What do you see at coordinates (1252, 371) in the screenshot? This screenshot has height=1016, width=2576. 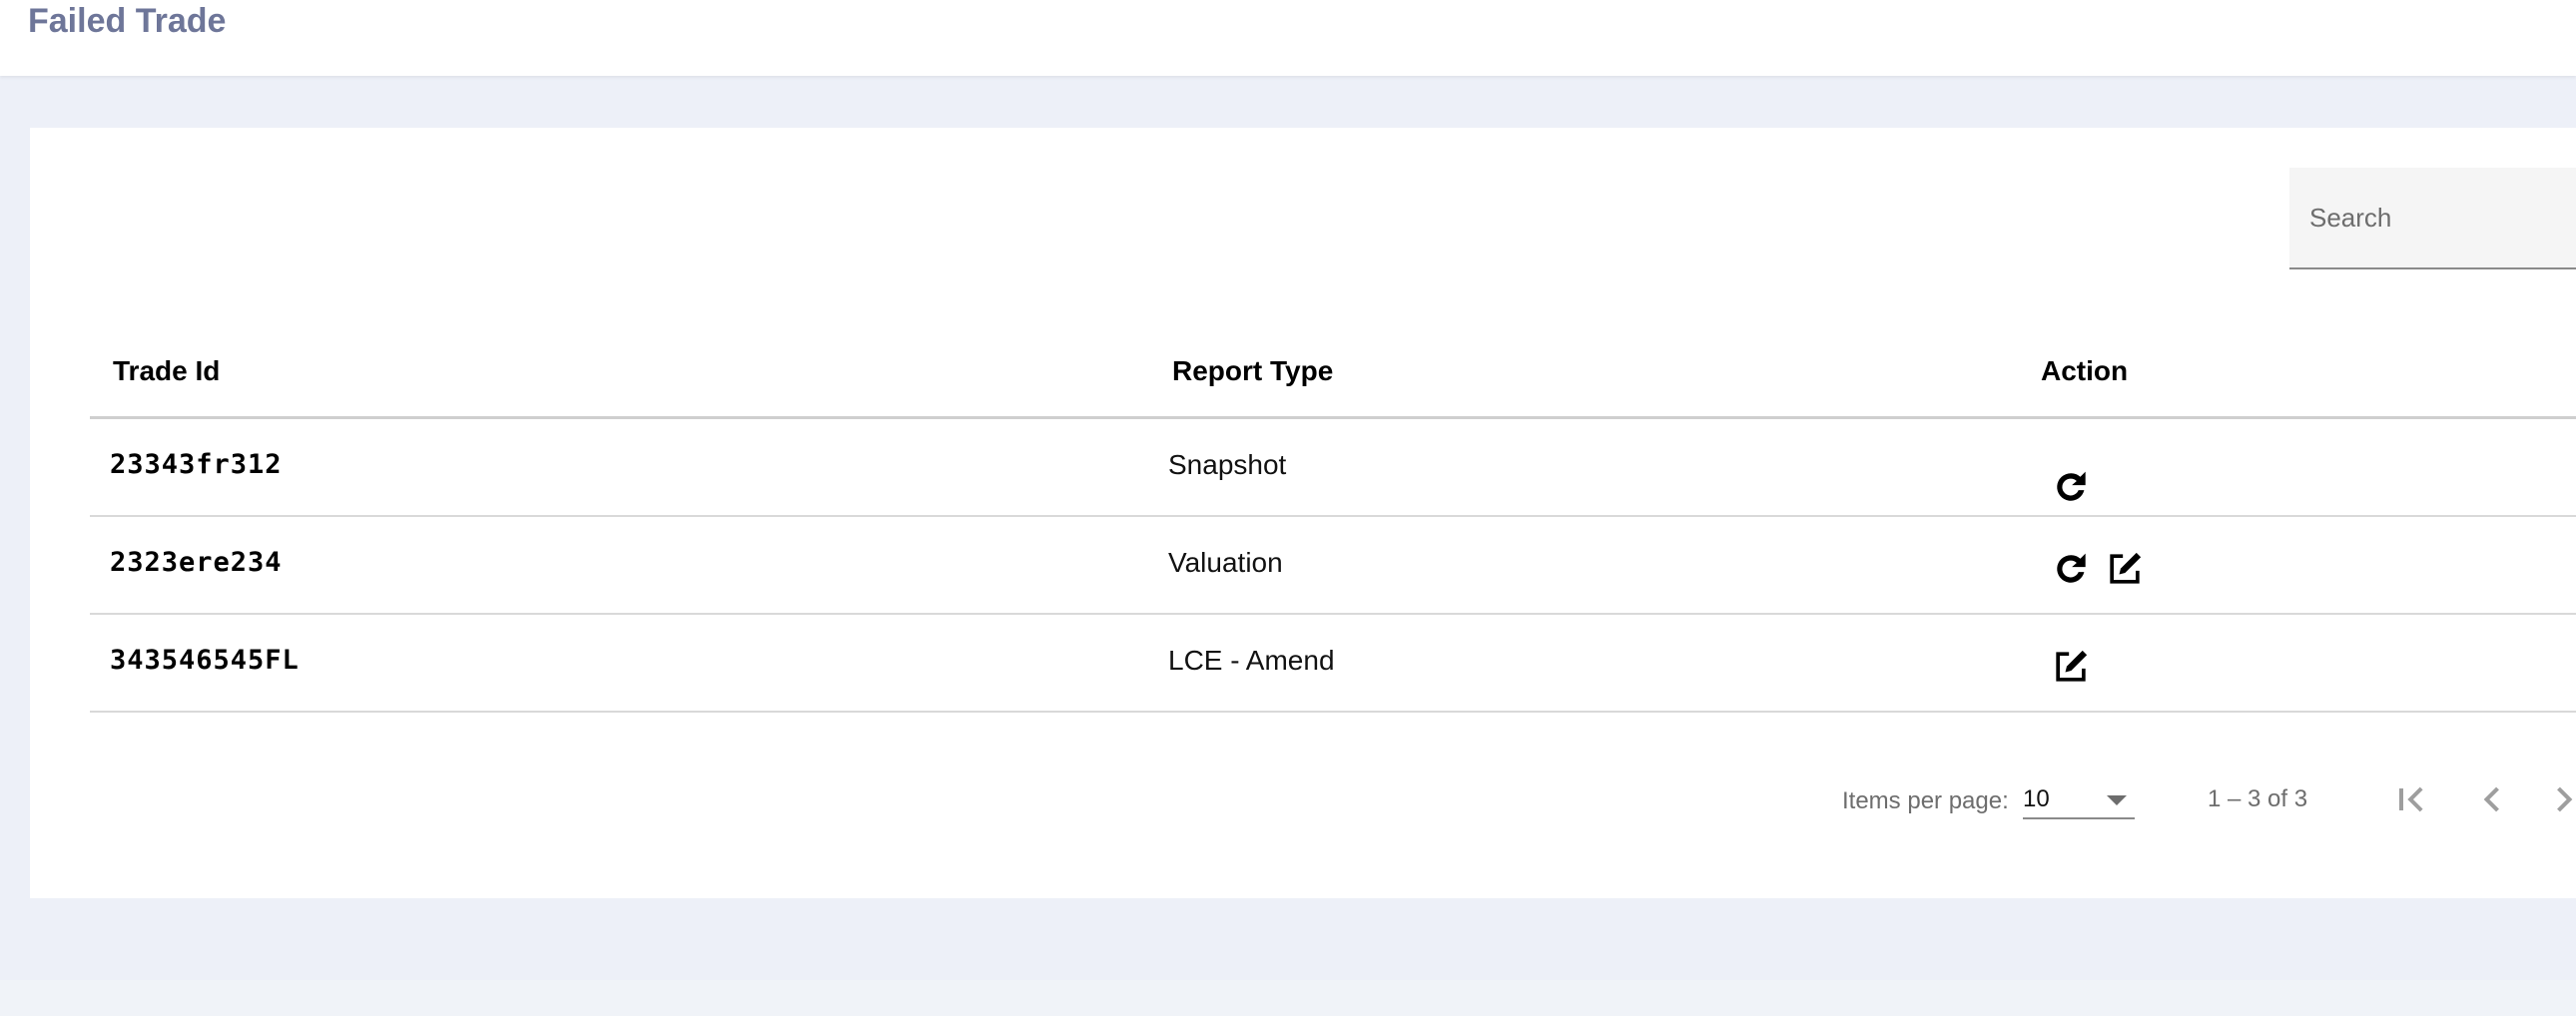 I see `column-header-report-type: Report Type` at bounding box center [1252, 371].